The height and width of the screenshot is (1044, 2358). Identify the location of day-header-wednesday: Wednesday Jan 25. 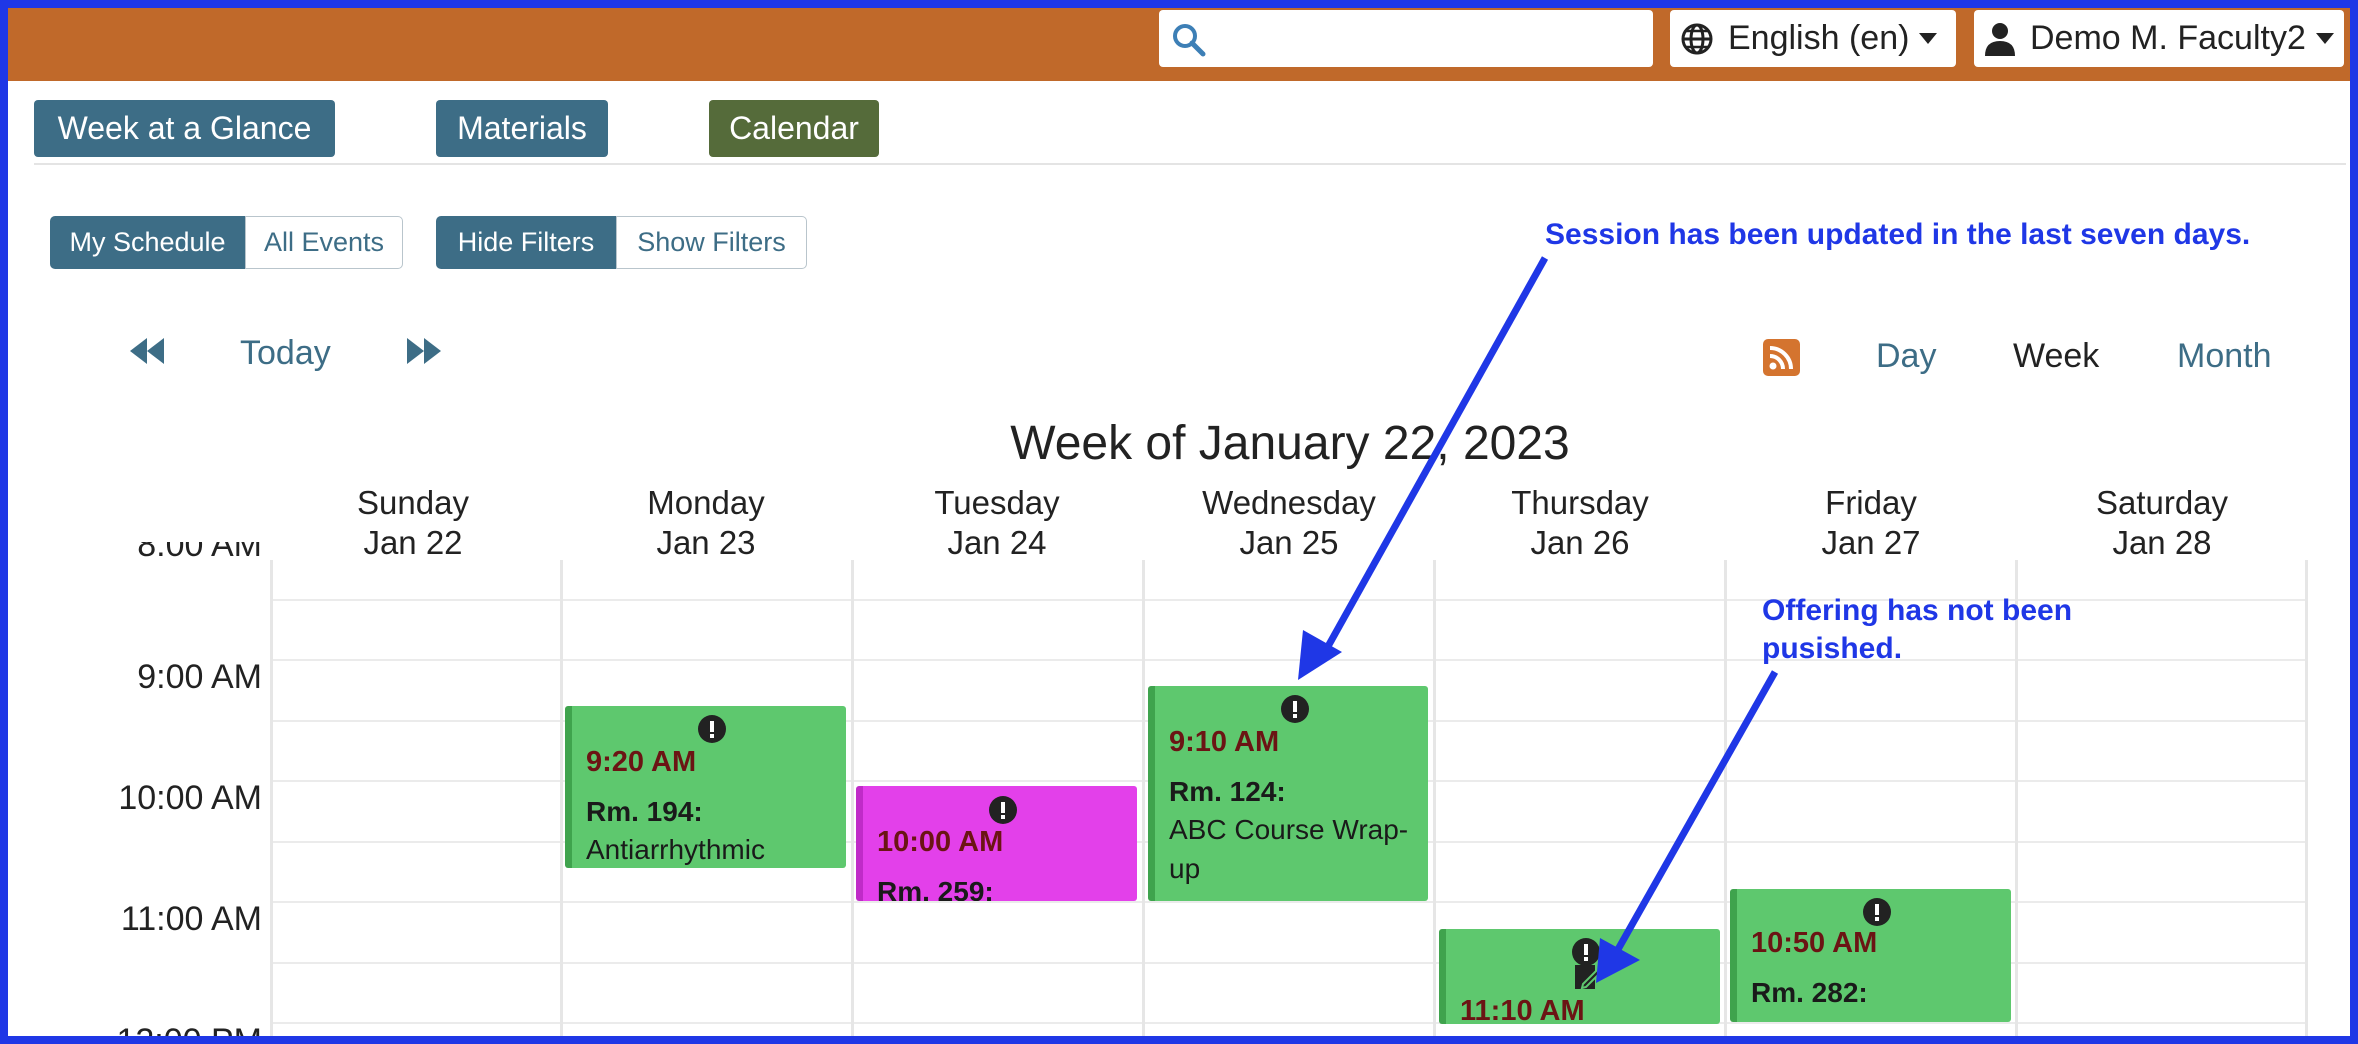
(1289, 523).